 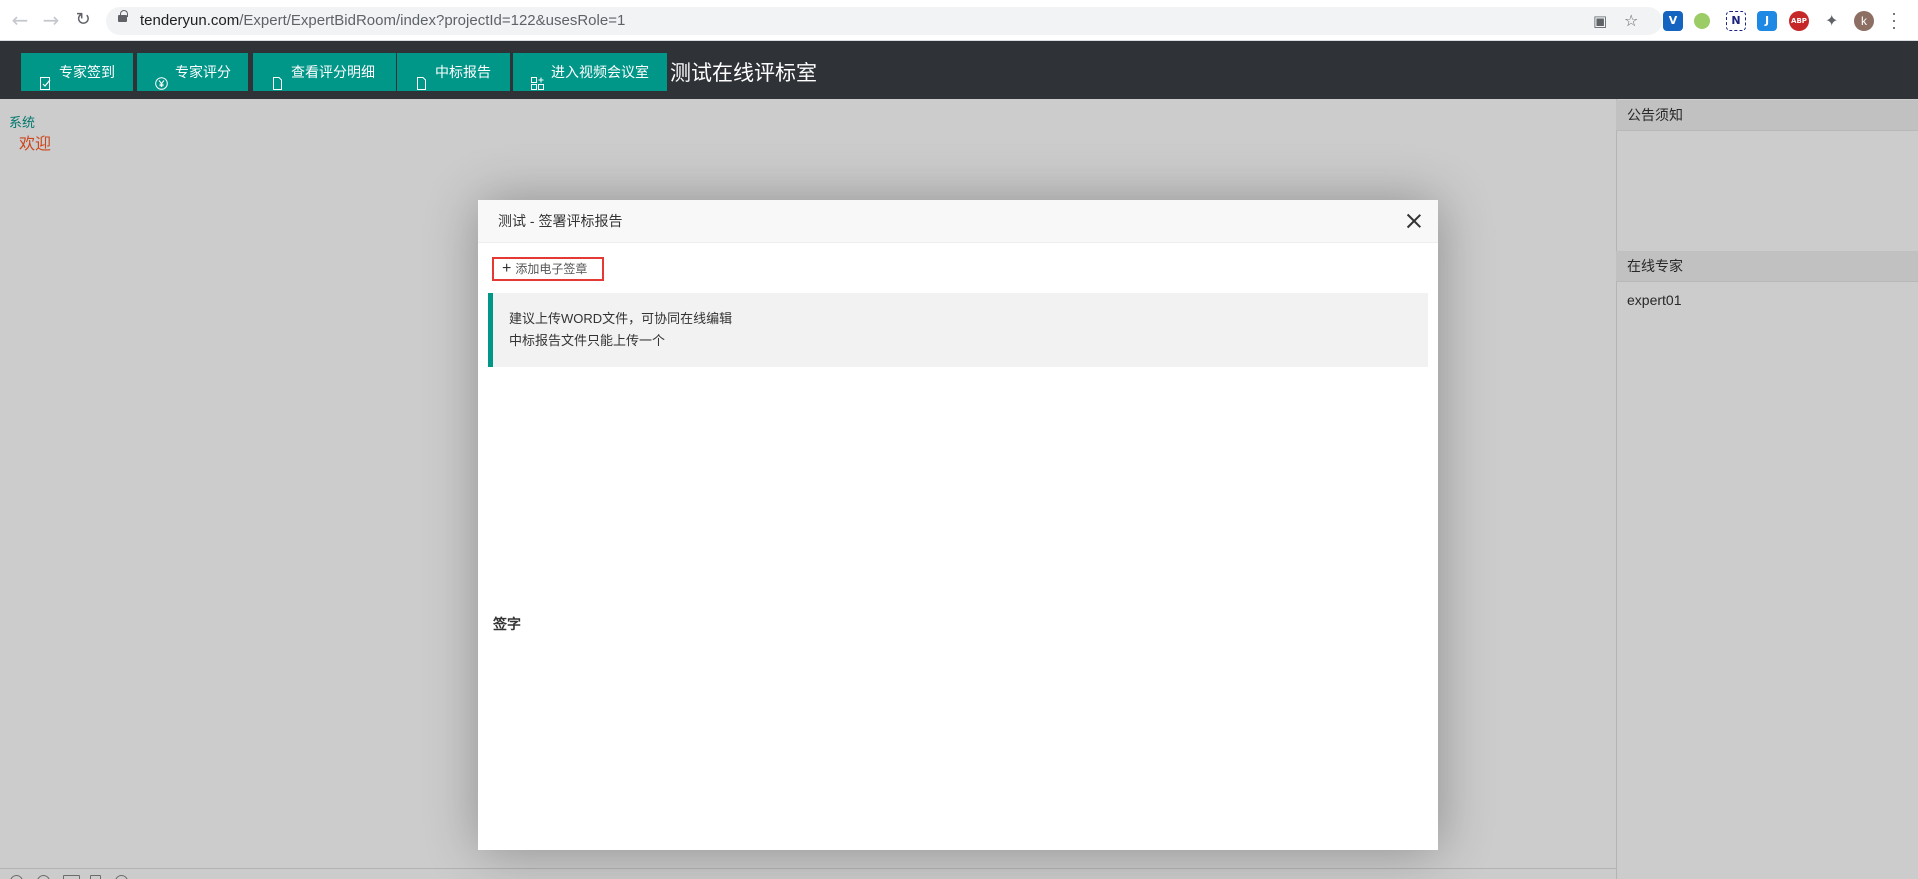 I want to click on close-icon, so click(x=1414, y=221).